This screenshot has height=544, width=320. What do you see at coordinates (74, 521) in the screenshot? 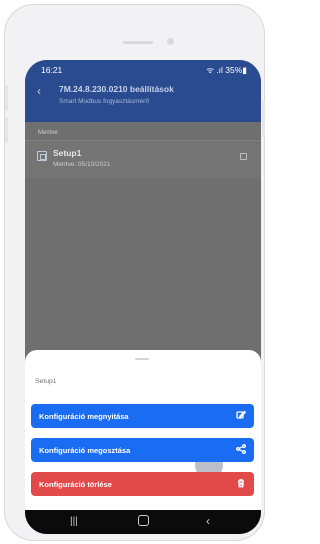
I see `recent-apps-icon: |||` at bounding box center [74, 521].